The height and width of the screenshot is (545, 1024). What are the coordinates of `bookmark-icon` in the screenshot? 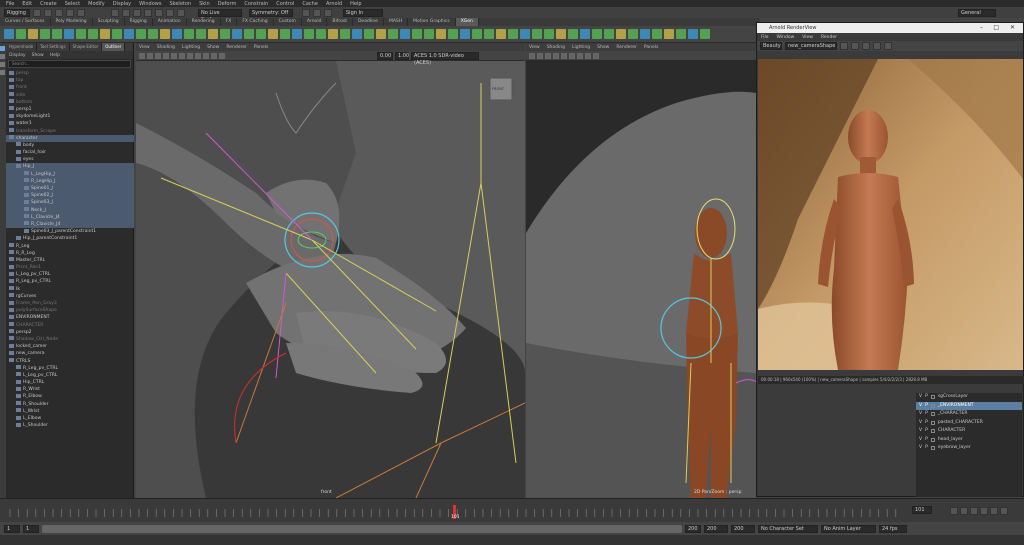 It's located at (158, 55).